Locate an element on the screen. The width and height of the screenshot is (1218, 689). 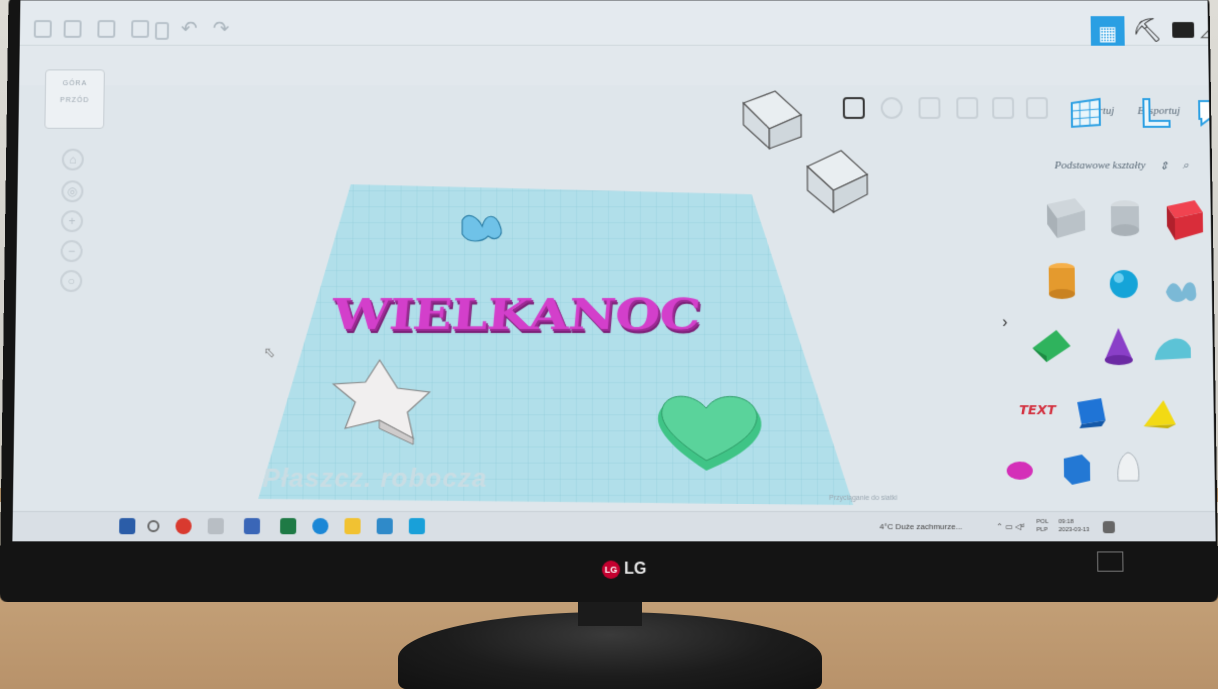
panel-top-tools is located at coordinates (1135, 116).